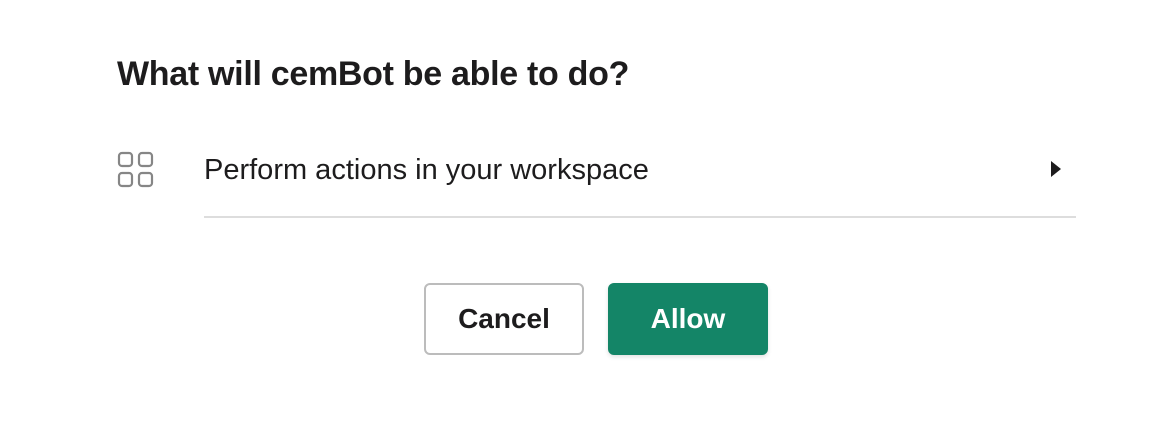 The image size is (1162, 424). I want to click on permission-item: Perform actions in your workspace, so click(596, 183).